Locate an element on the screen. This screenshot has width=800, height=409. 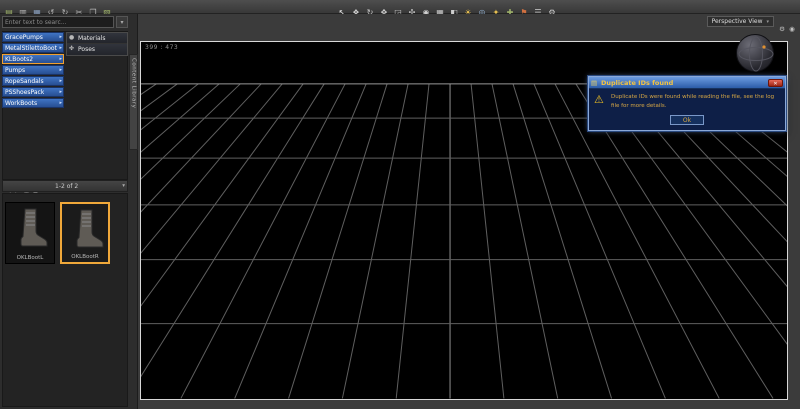
materials-icon: ● is located at coordinates (72, 37).